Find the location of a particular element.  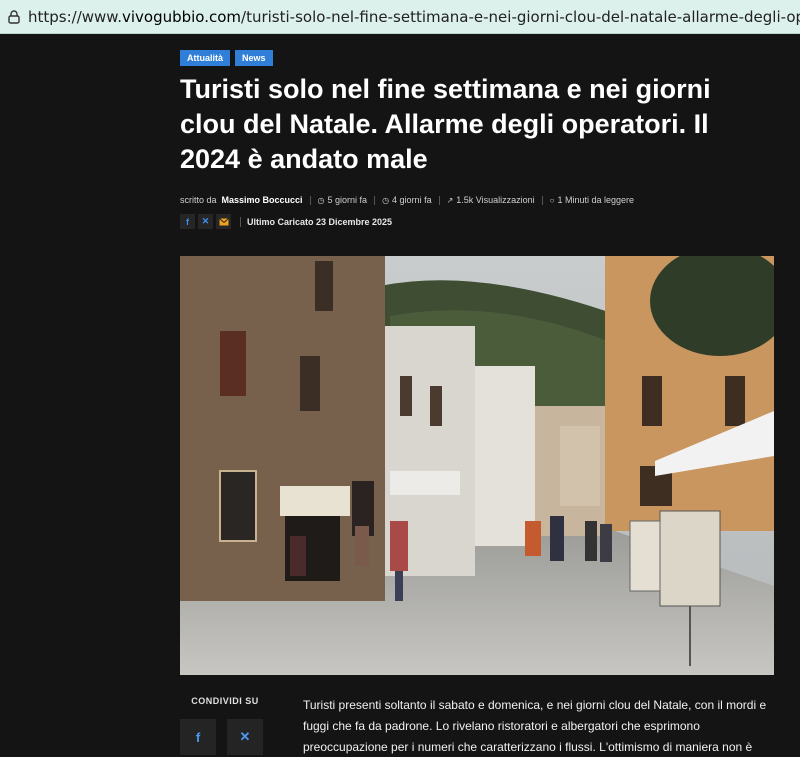

share-label: CONDIVIDI SU is located at coordinates (225, 701).